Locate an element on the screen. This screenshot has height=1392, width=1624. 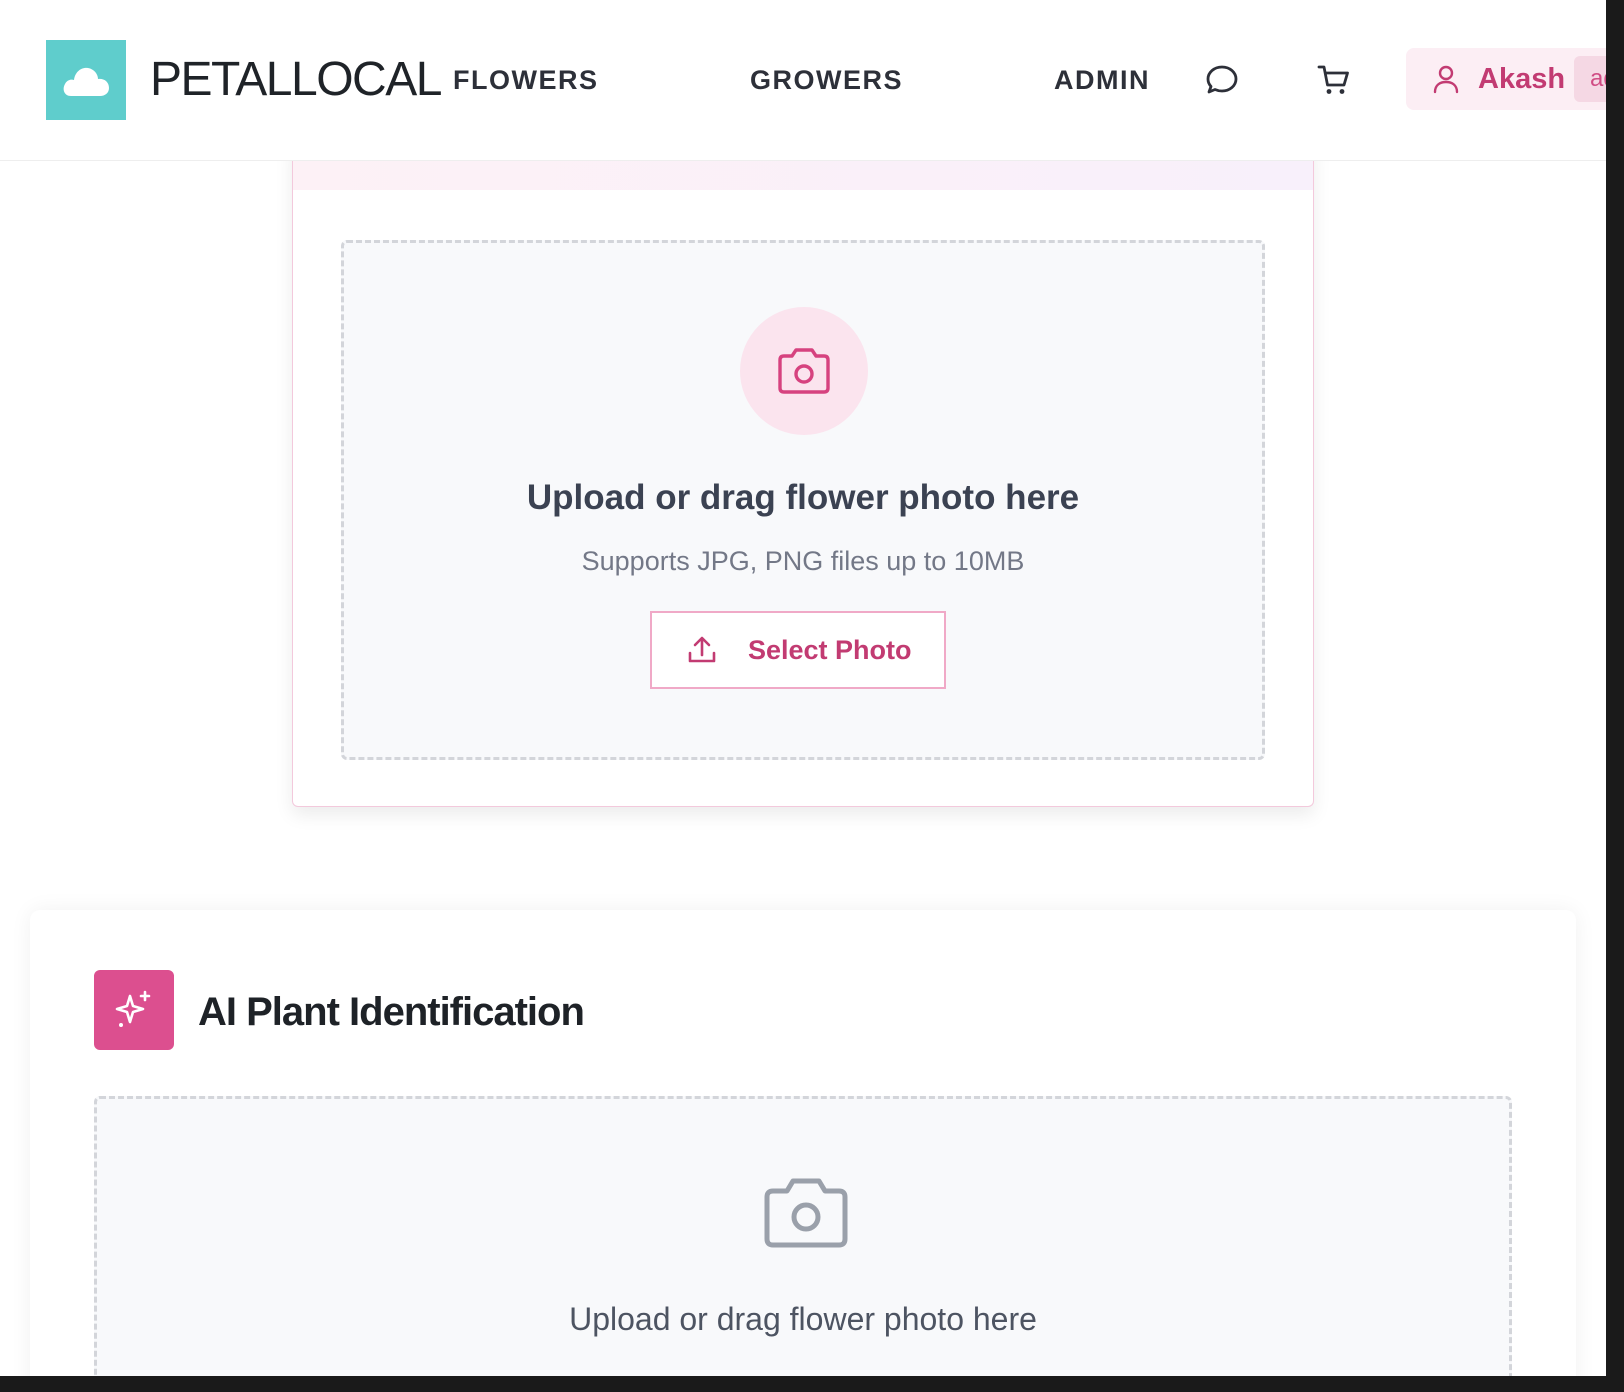
upload-icon is located at coordinates (702, 649).